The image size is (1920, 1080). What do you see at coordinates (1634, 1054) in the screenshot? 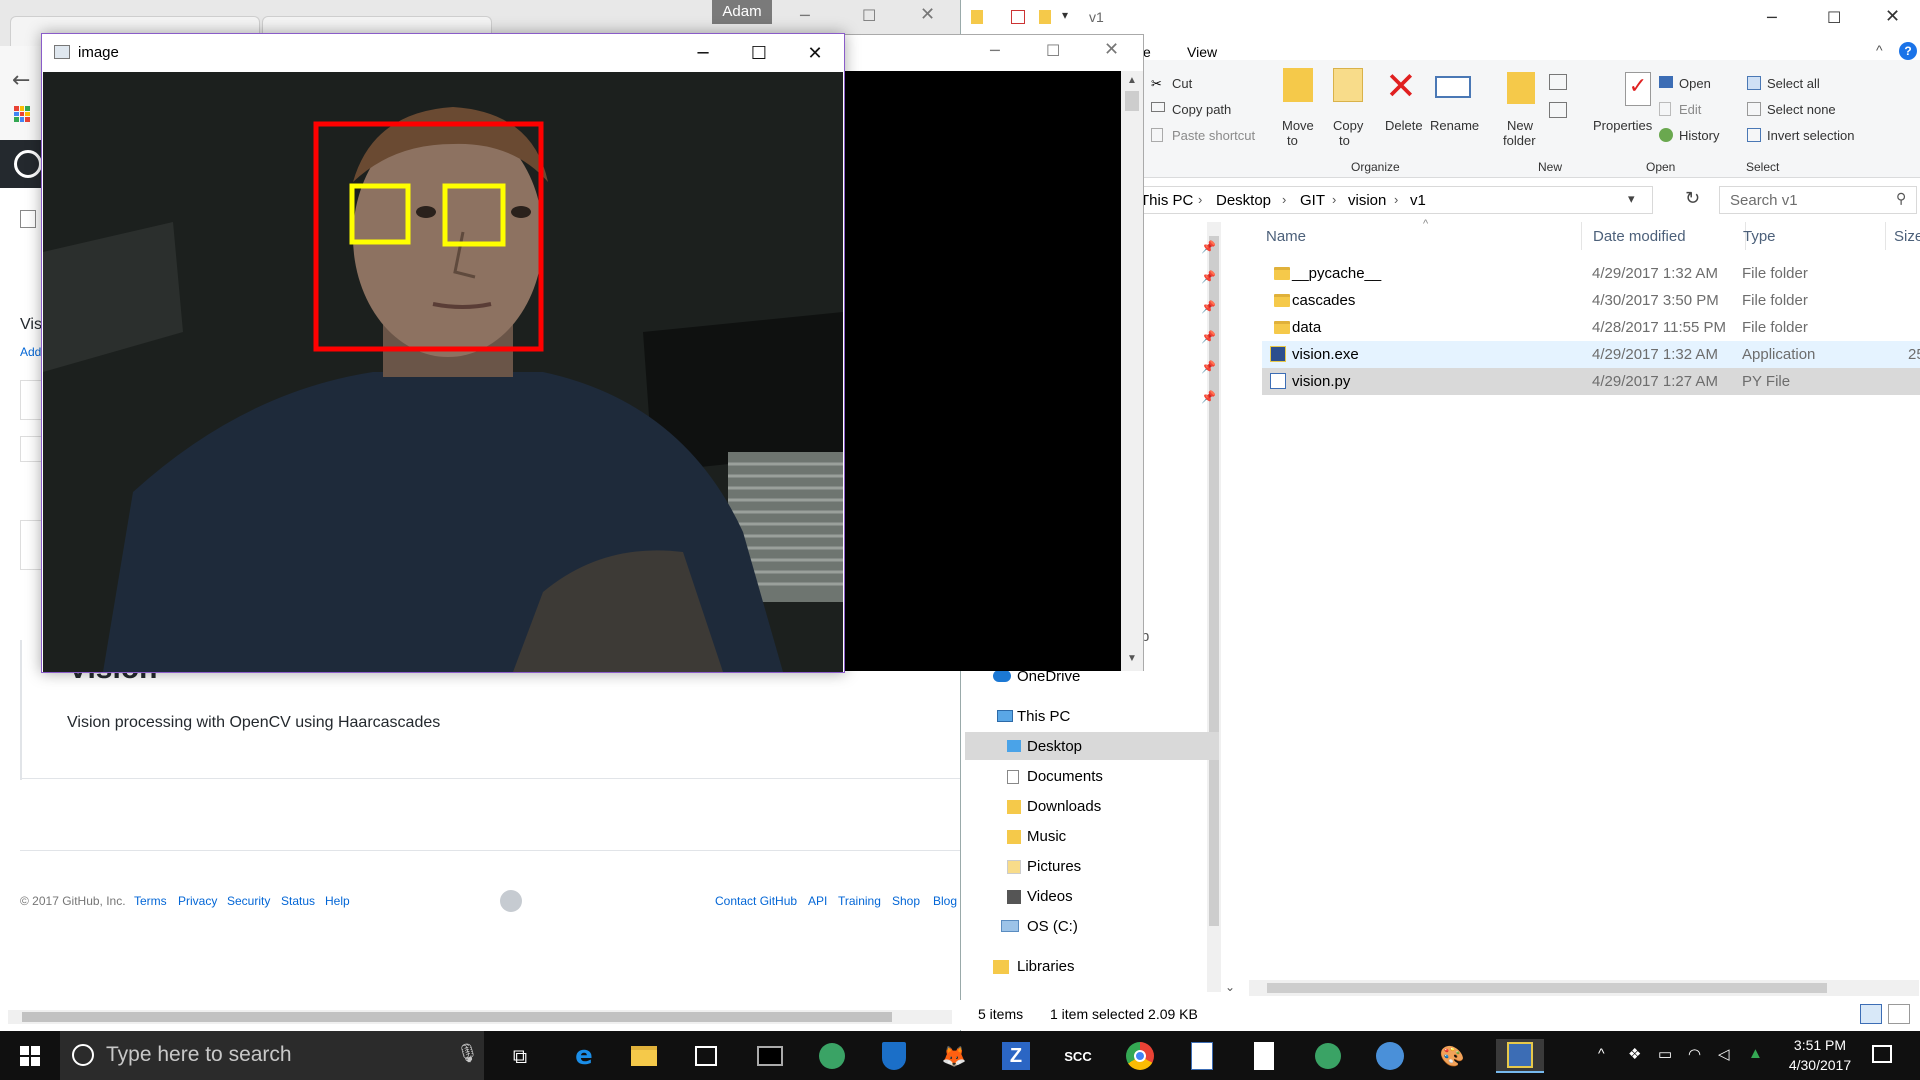
I see `dropbox-icon: ❖` at bounding box center [1634, 1054].